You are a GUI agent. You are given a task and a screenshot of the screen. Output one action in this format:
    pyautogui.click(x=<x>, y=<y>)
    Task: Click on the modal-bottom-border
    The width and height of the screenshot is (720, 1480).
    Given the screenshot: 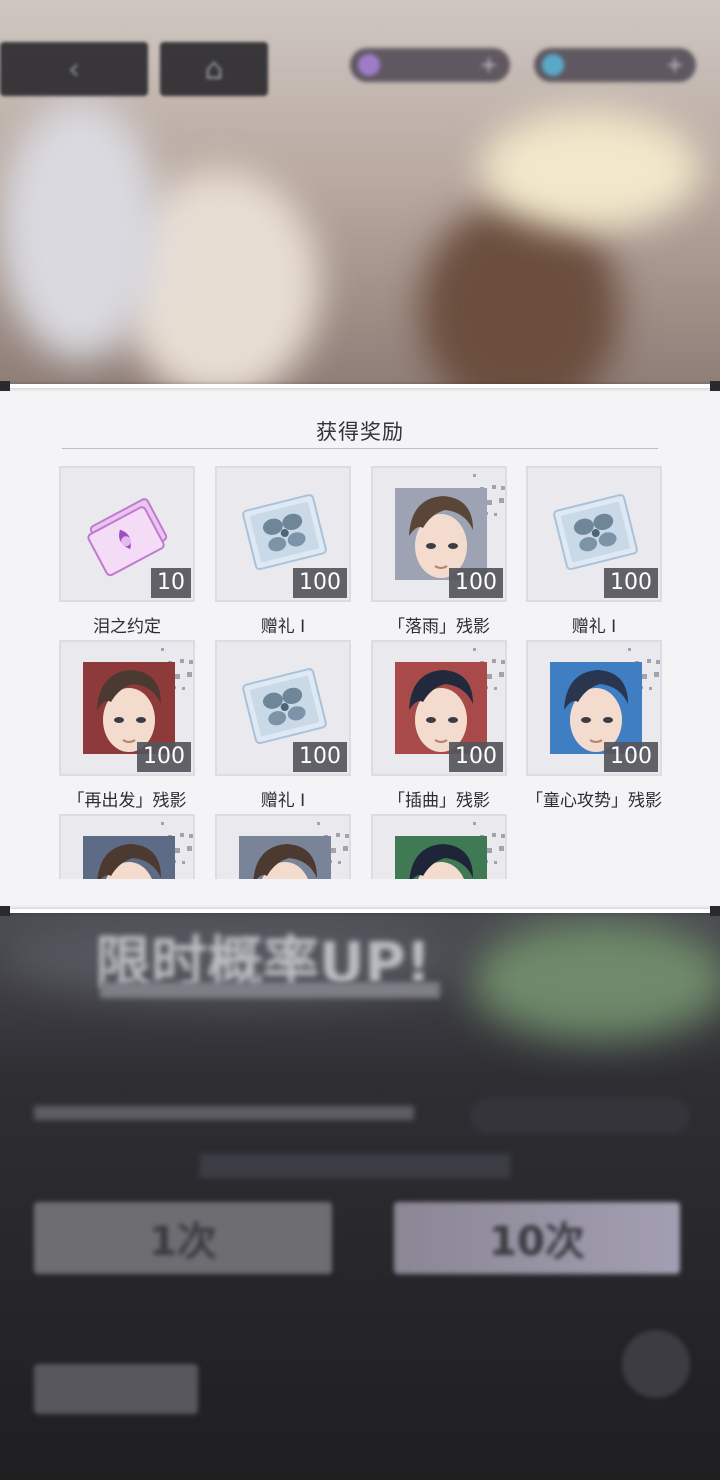 What is the action you would take?
    pyautogui.click(x=360, y=911)
    